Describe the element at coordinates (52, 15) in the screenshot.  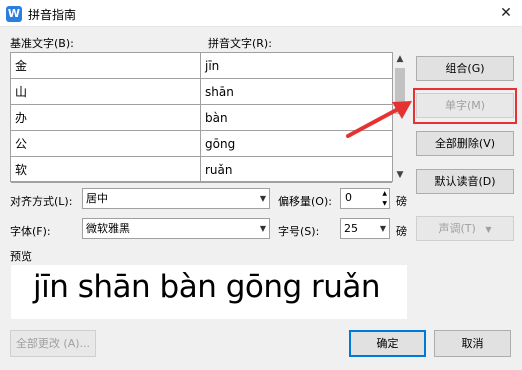
I see `window-title: 拼音指南` at that location.